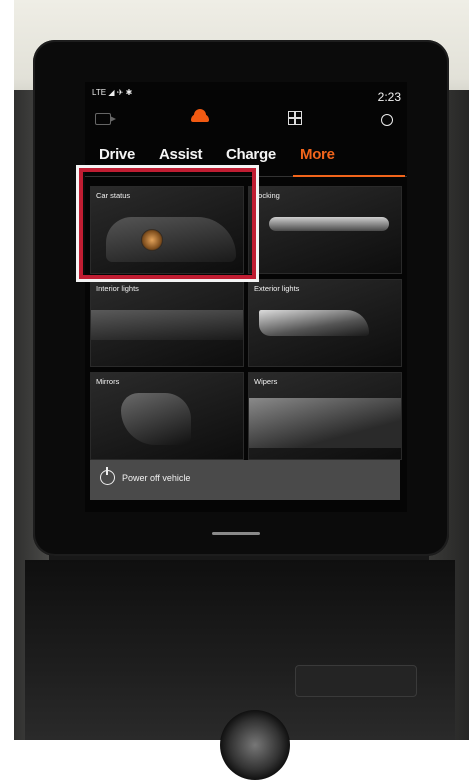 The height and width of the screenshot is (780, 475). I want to click on tile-label: Interior lights, so click(117, 288).